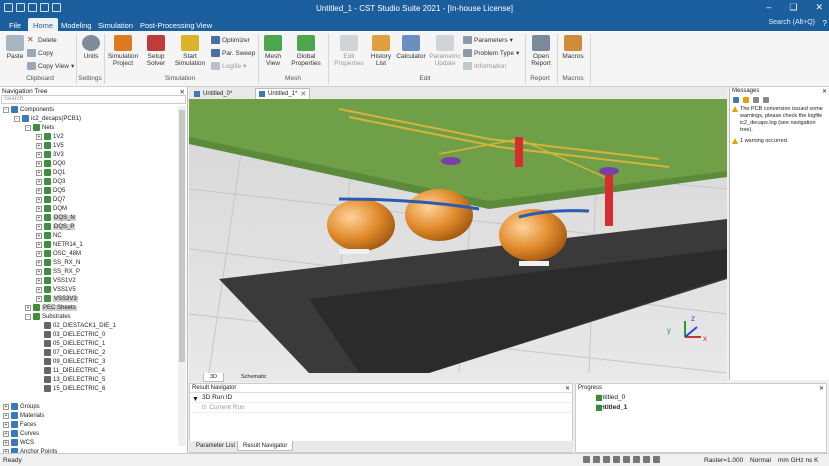 The height and width of the screenshot is (466, 829). Describe the element at coordinates (381, 408) in the screenshot. I see `result-row: 0: Current Run` at that location.